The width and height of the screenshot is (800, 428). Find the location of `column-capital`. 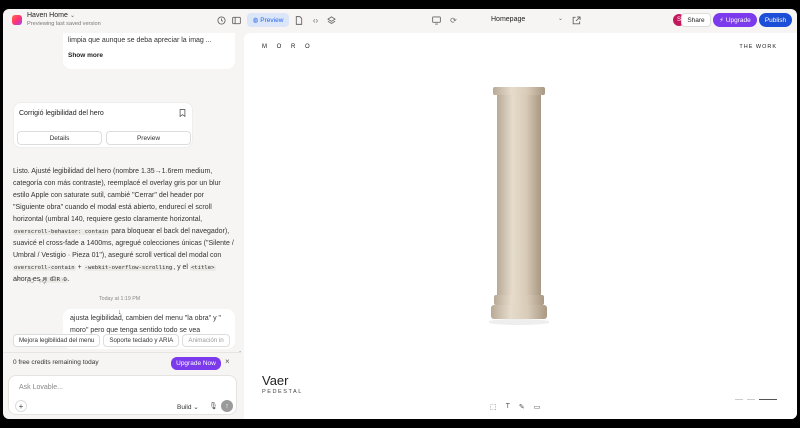

column-capital is located at coordinates (519, 91).